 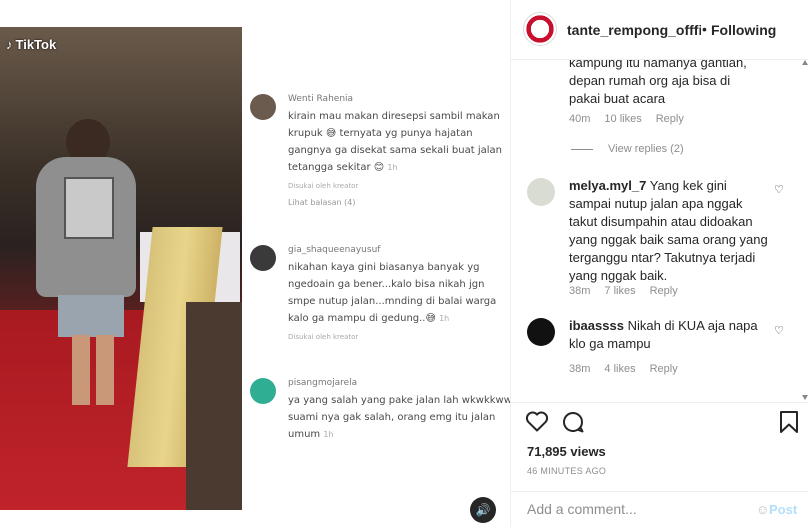 I want to click on scroll-down-icon, so click(x=805, y=397).